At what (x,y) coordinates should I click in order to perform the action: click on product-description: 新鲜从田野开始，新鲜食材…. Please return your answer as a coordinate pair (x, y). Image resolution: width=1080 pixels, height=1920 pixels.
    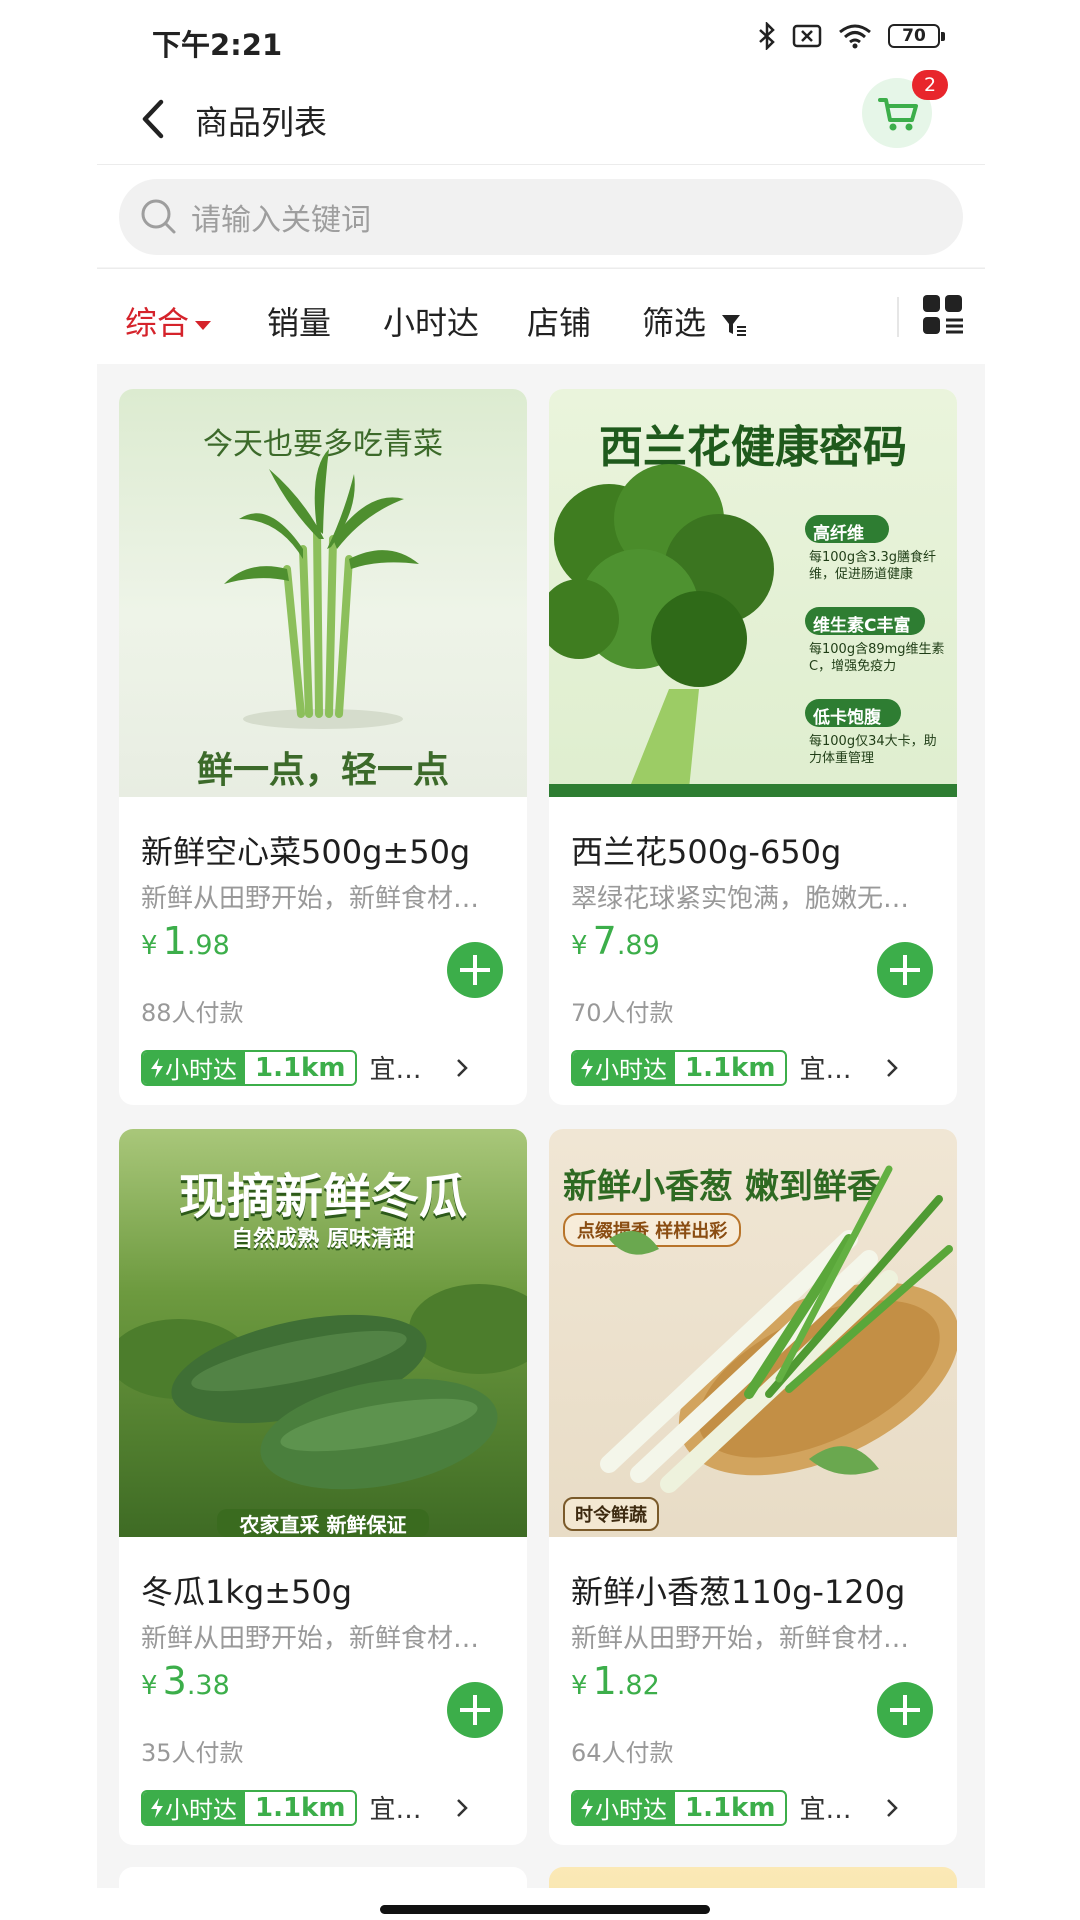
    Looking at the image, I should click on (310, 1639).